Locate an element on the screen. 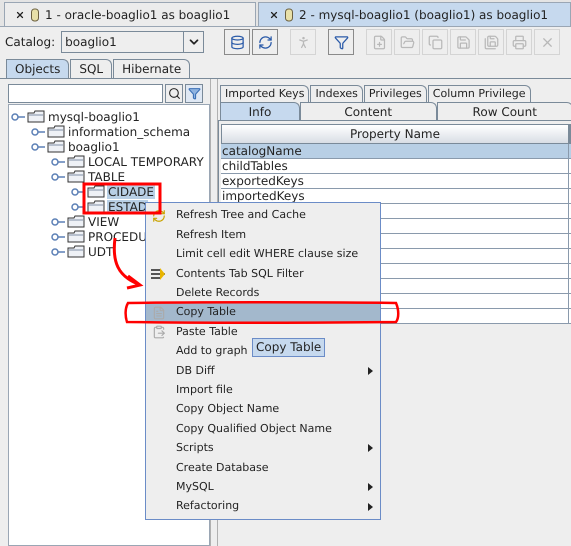 The width and height of the screenshot is (571, 546). tooltip: Copy Table is located at coordinates (289, 347).